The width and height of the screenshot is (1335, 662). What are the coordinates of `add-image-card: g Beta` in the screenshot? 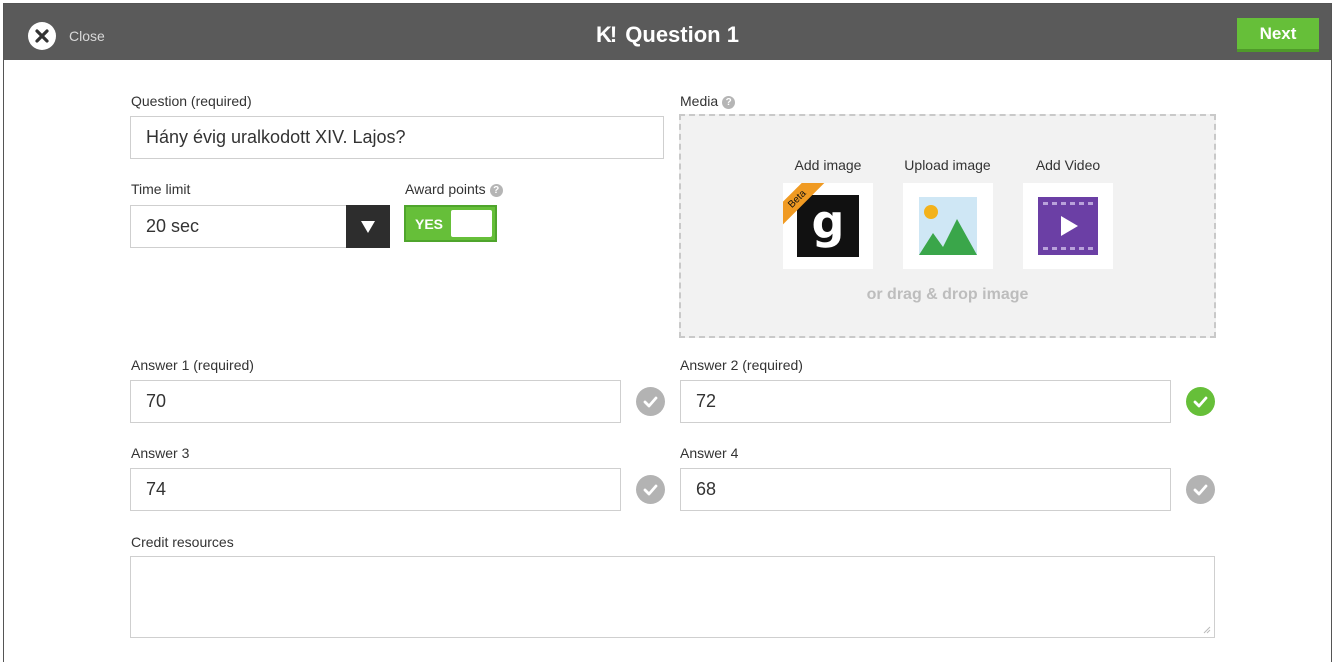 It's located at (828, 226).